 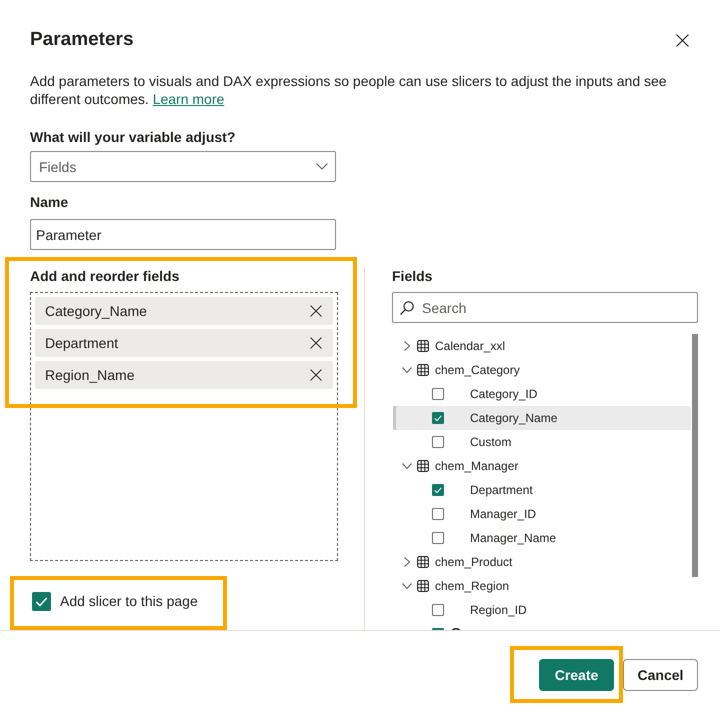 What do you see at coordinates (542, 394) in the screenshot?
I see `field-row: Category_ID` at bounding box center [542, 394].